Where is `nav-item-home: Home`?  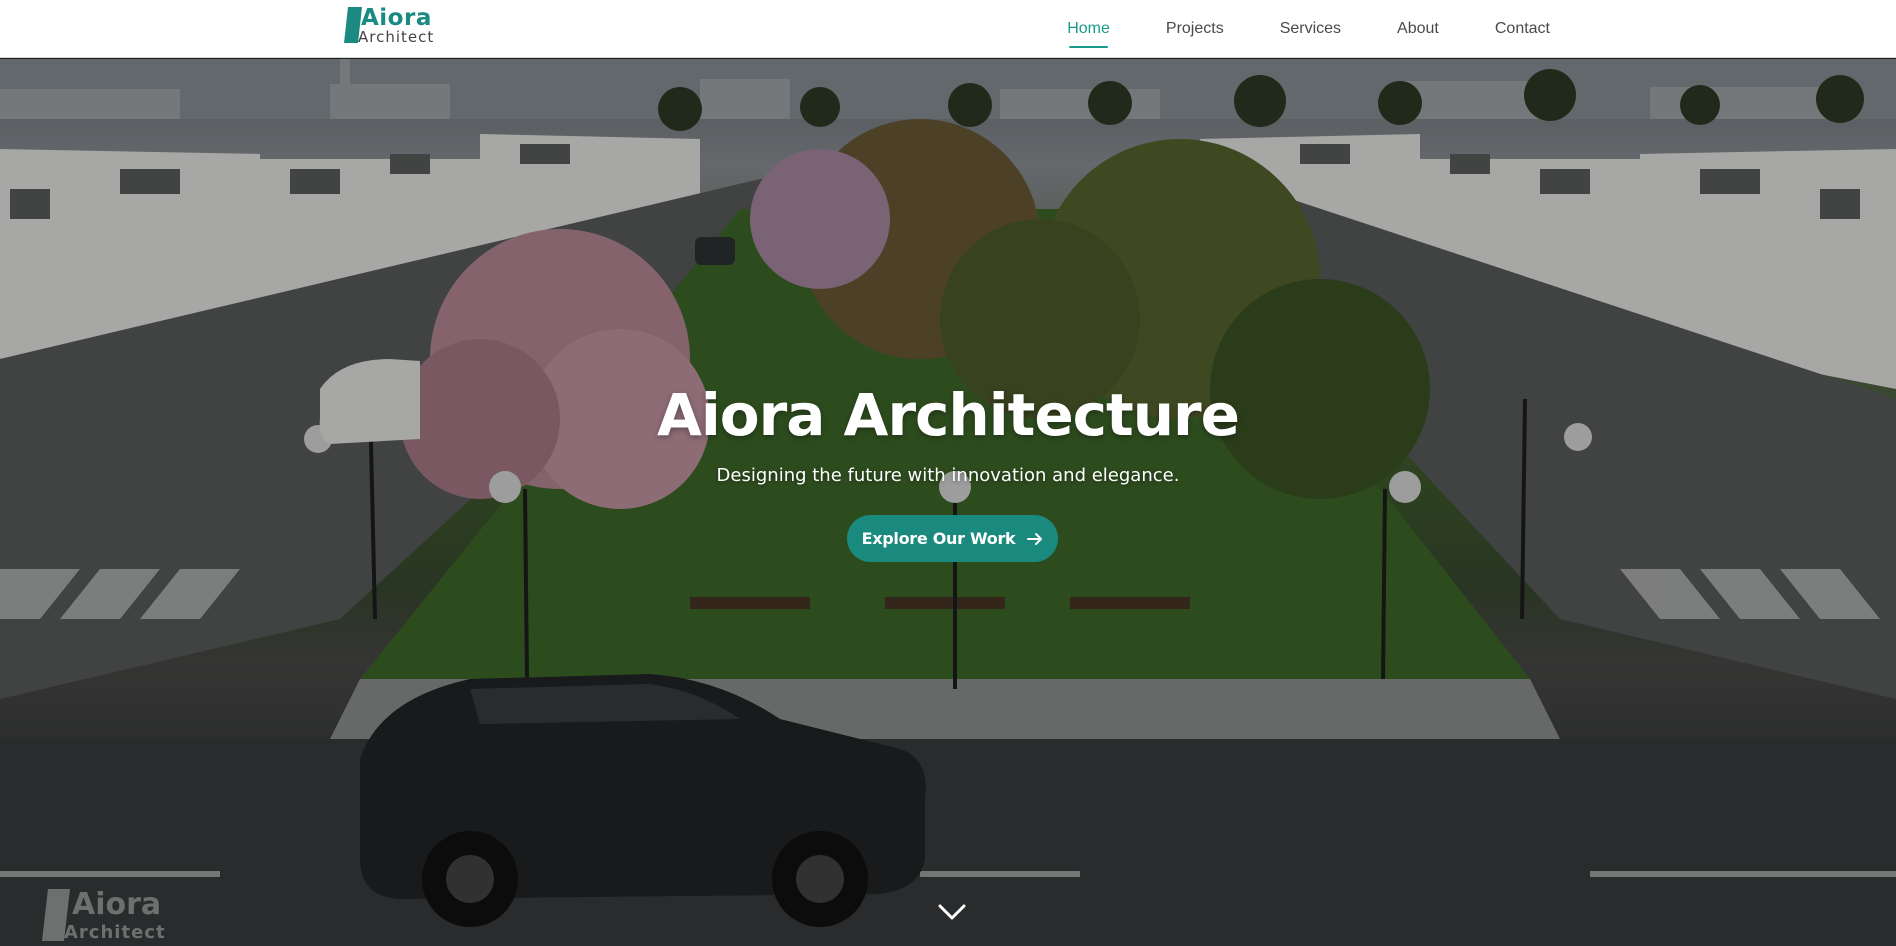 nav-item-home: Home is located at coordinates (1088, 33).